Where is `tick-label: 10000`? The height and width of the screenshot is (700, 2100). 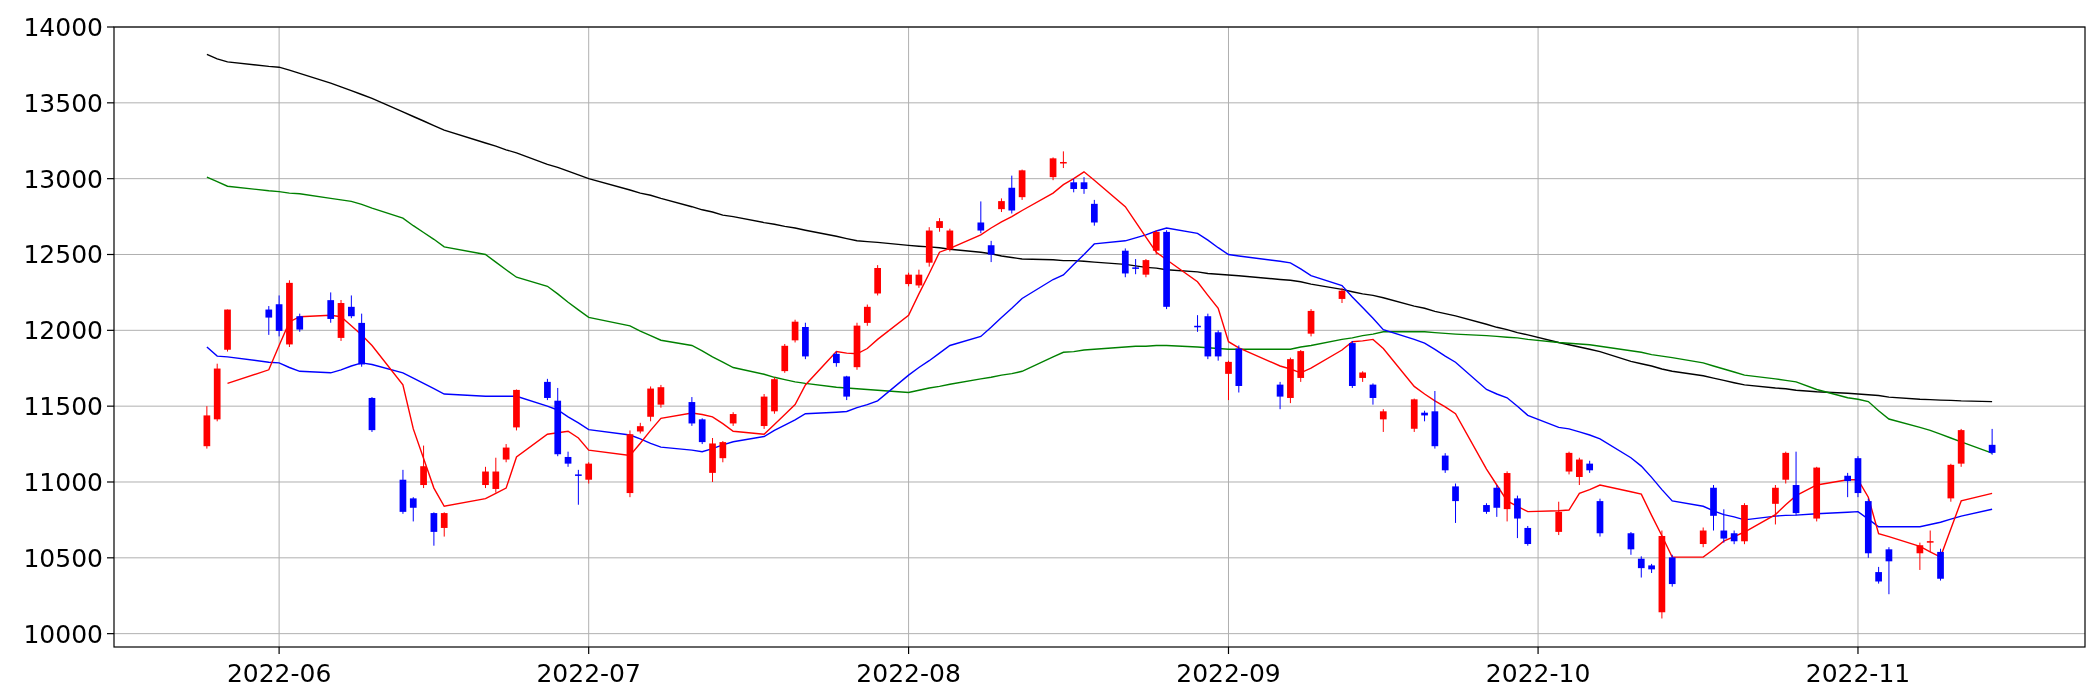
tick-label: 10000 is located at coordinates (63, 634).